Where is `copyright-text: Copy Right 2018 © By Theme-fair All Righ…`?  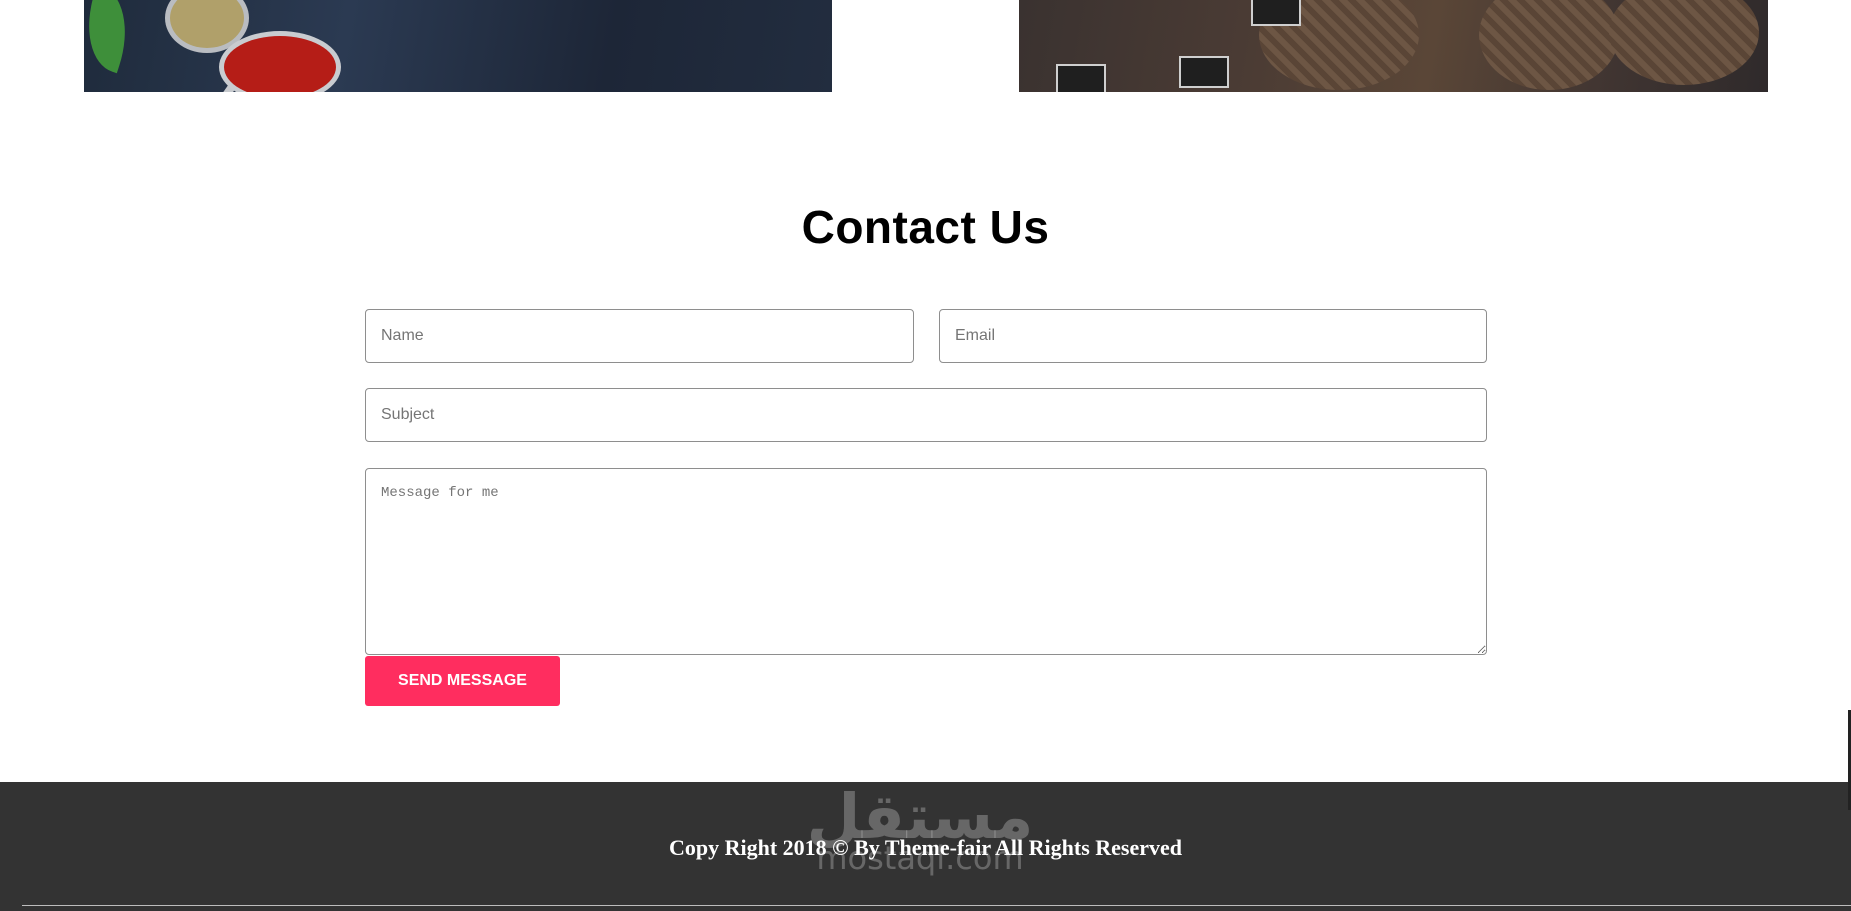 copyright-text: Copy Right 2018 © By Theme-fair All Righ… is located at coordinates (925, 847).